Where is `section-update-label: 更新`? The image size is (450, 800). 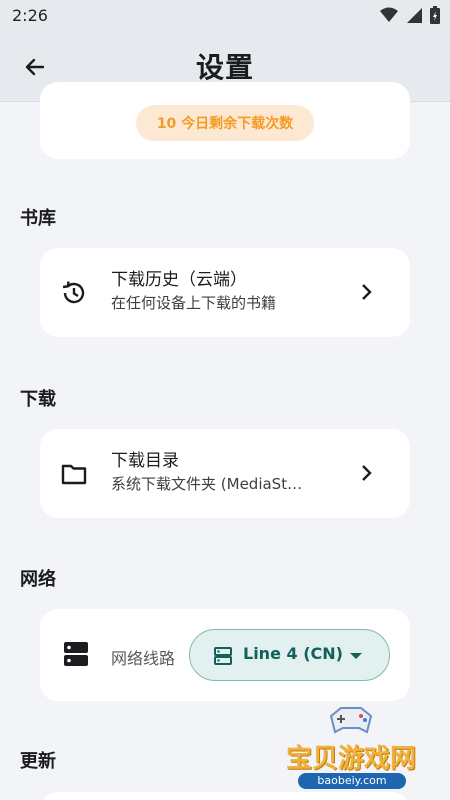 section-update-label: 更新 is located at coordinates (38, 761).